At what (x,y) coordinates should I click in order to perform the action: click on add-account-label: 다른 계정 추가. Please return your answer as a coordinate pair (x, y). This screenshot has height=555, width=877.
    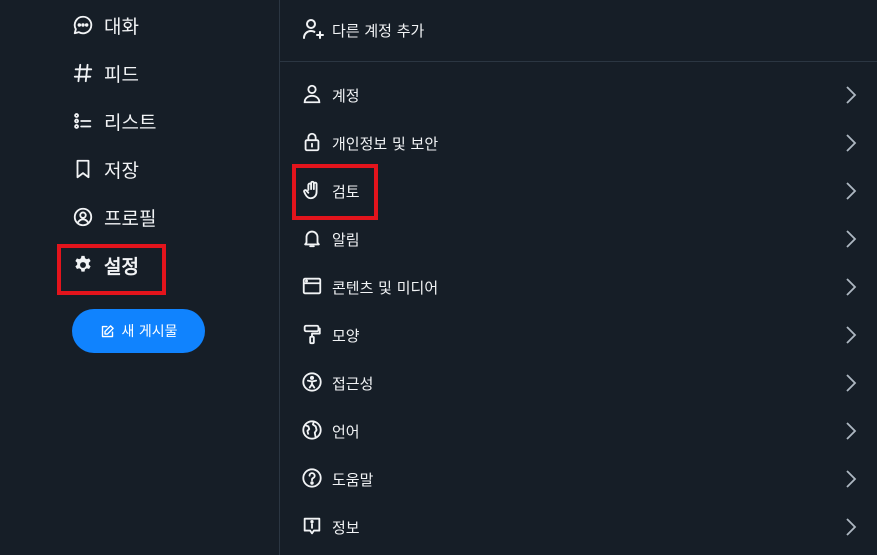
    Looking at the image, I should click on (378, 31).